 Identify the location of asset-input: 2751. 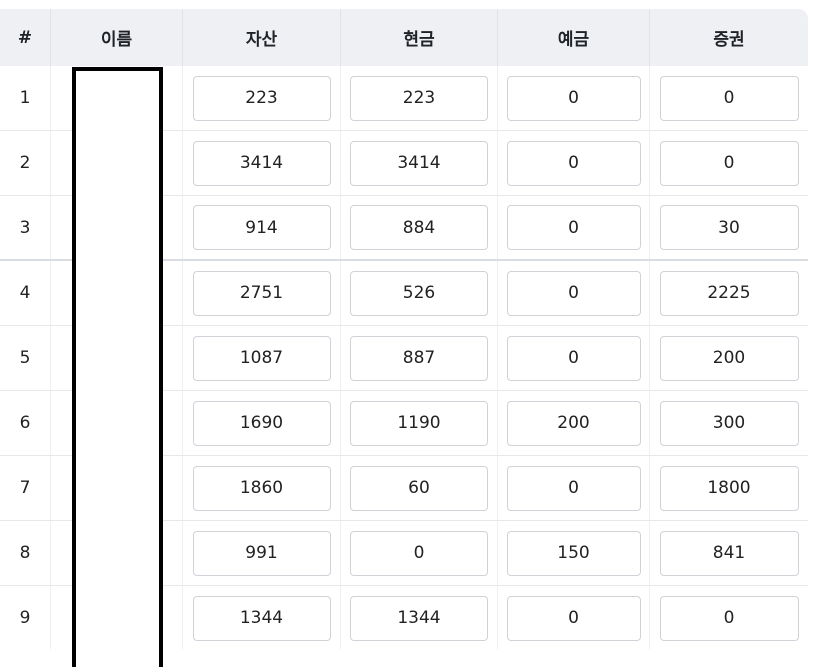
(261, 293).